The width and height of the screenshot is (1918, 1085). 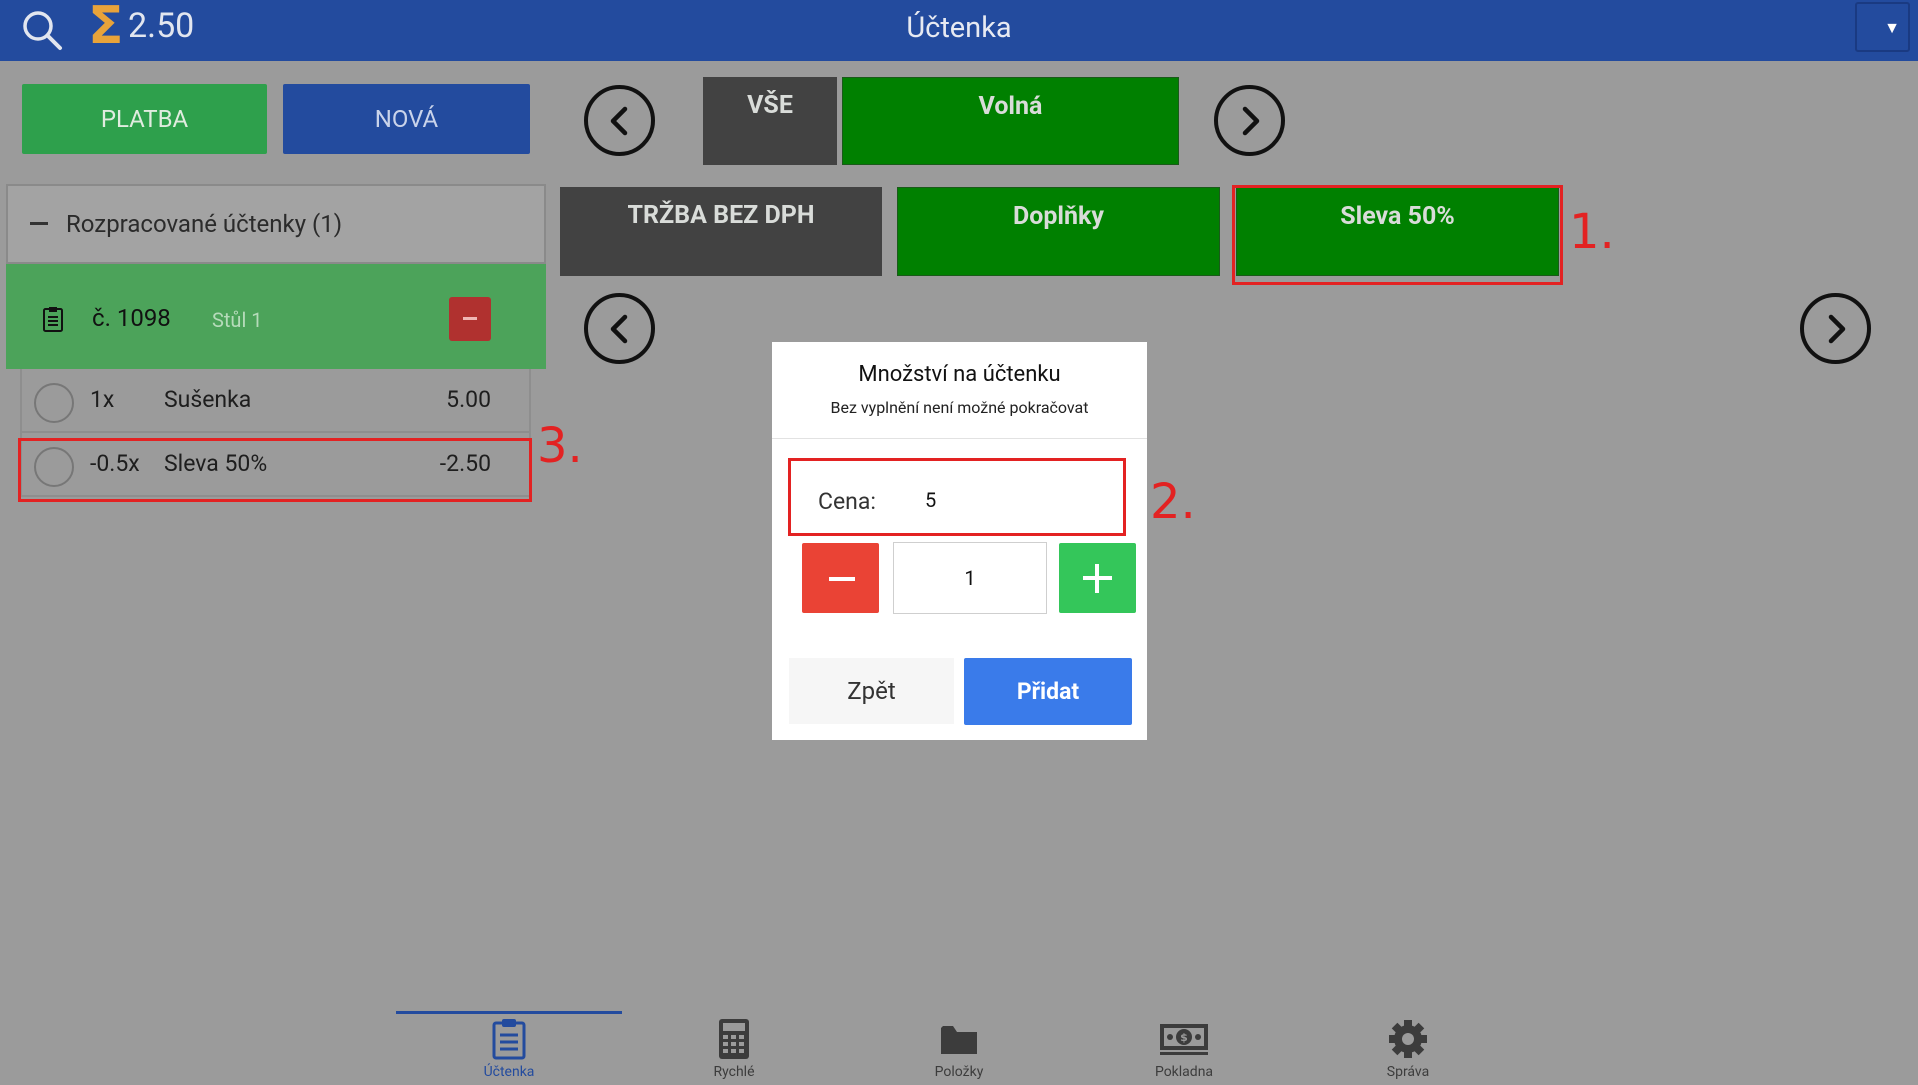 What do you see at coordinates (1408, 1039) in the screenshot?
I see `gear-icon` at bounding box center [1408, 1039].